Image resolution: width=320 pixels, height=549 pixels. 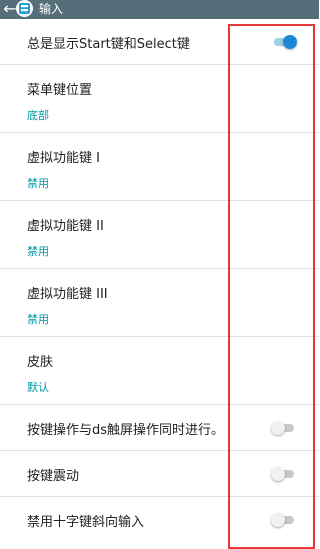 I want to click on setting-label: 菜单键位置, so click(x=60, y=90).